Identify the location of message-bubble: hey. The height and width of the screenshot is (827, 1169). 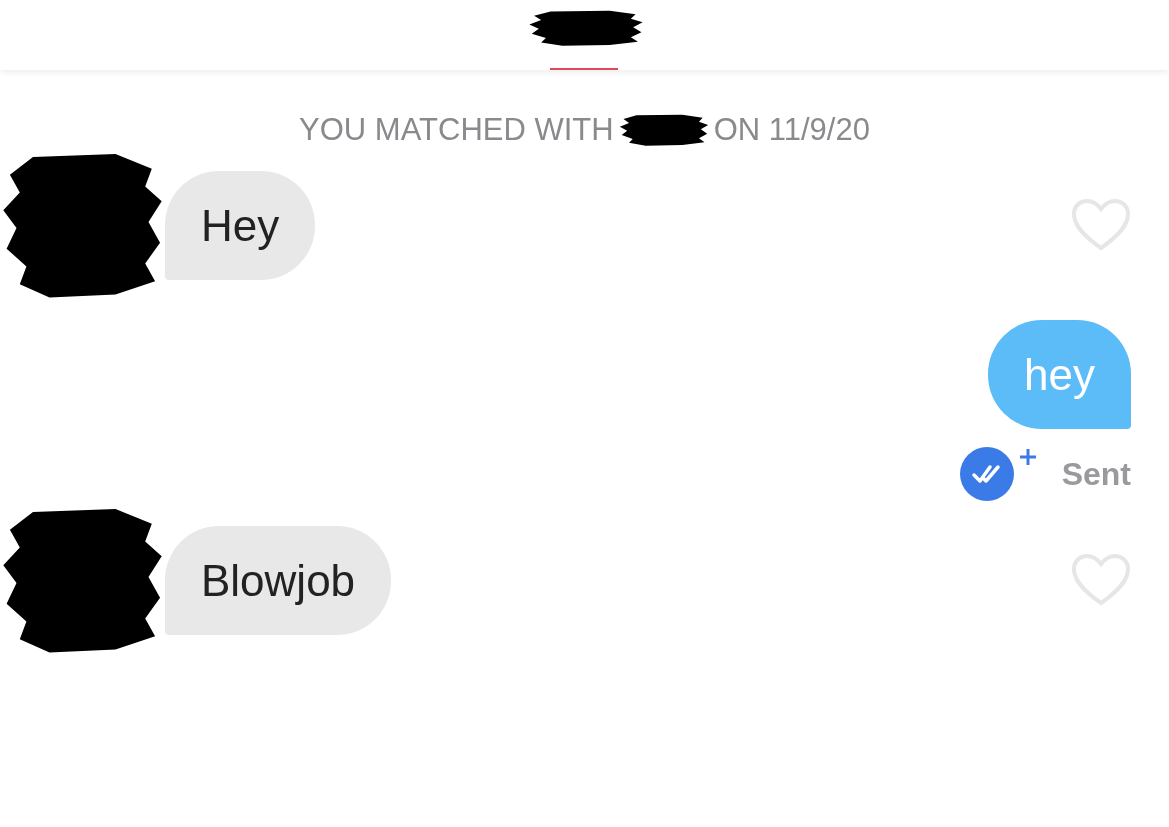
(1059, 374).